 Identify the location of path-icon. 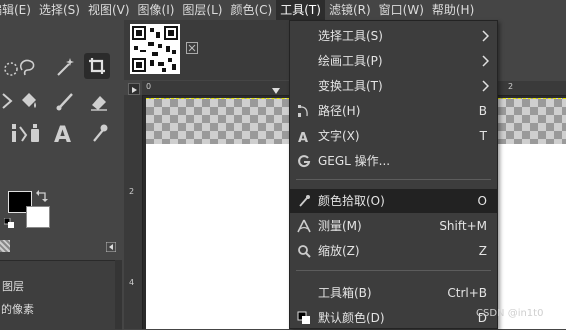
(304, 111).